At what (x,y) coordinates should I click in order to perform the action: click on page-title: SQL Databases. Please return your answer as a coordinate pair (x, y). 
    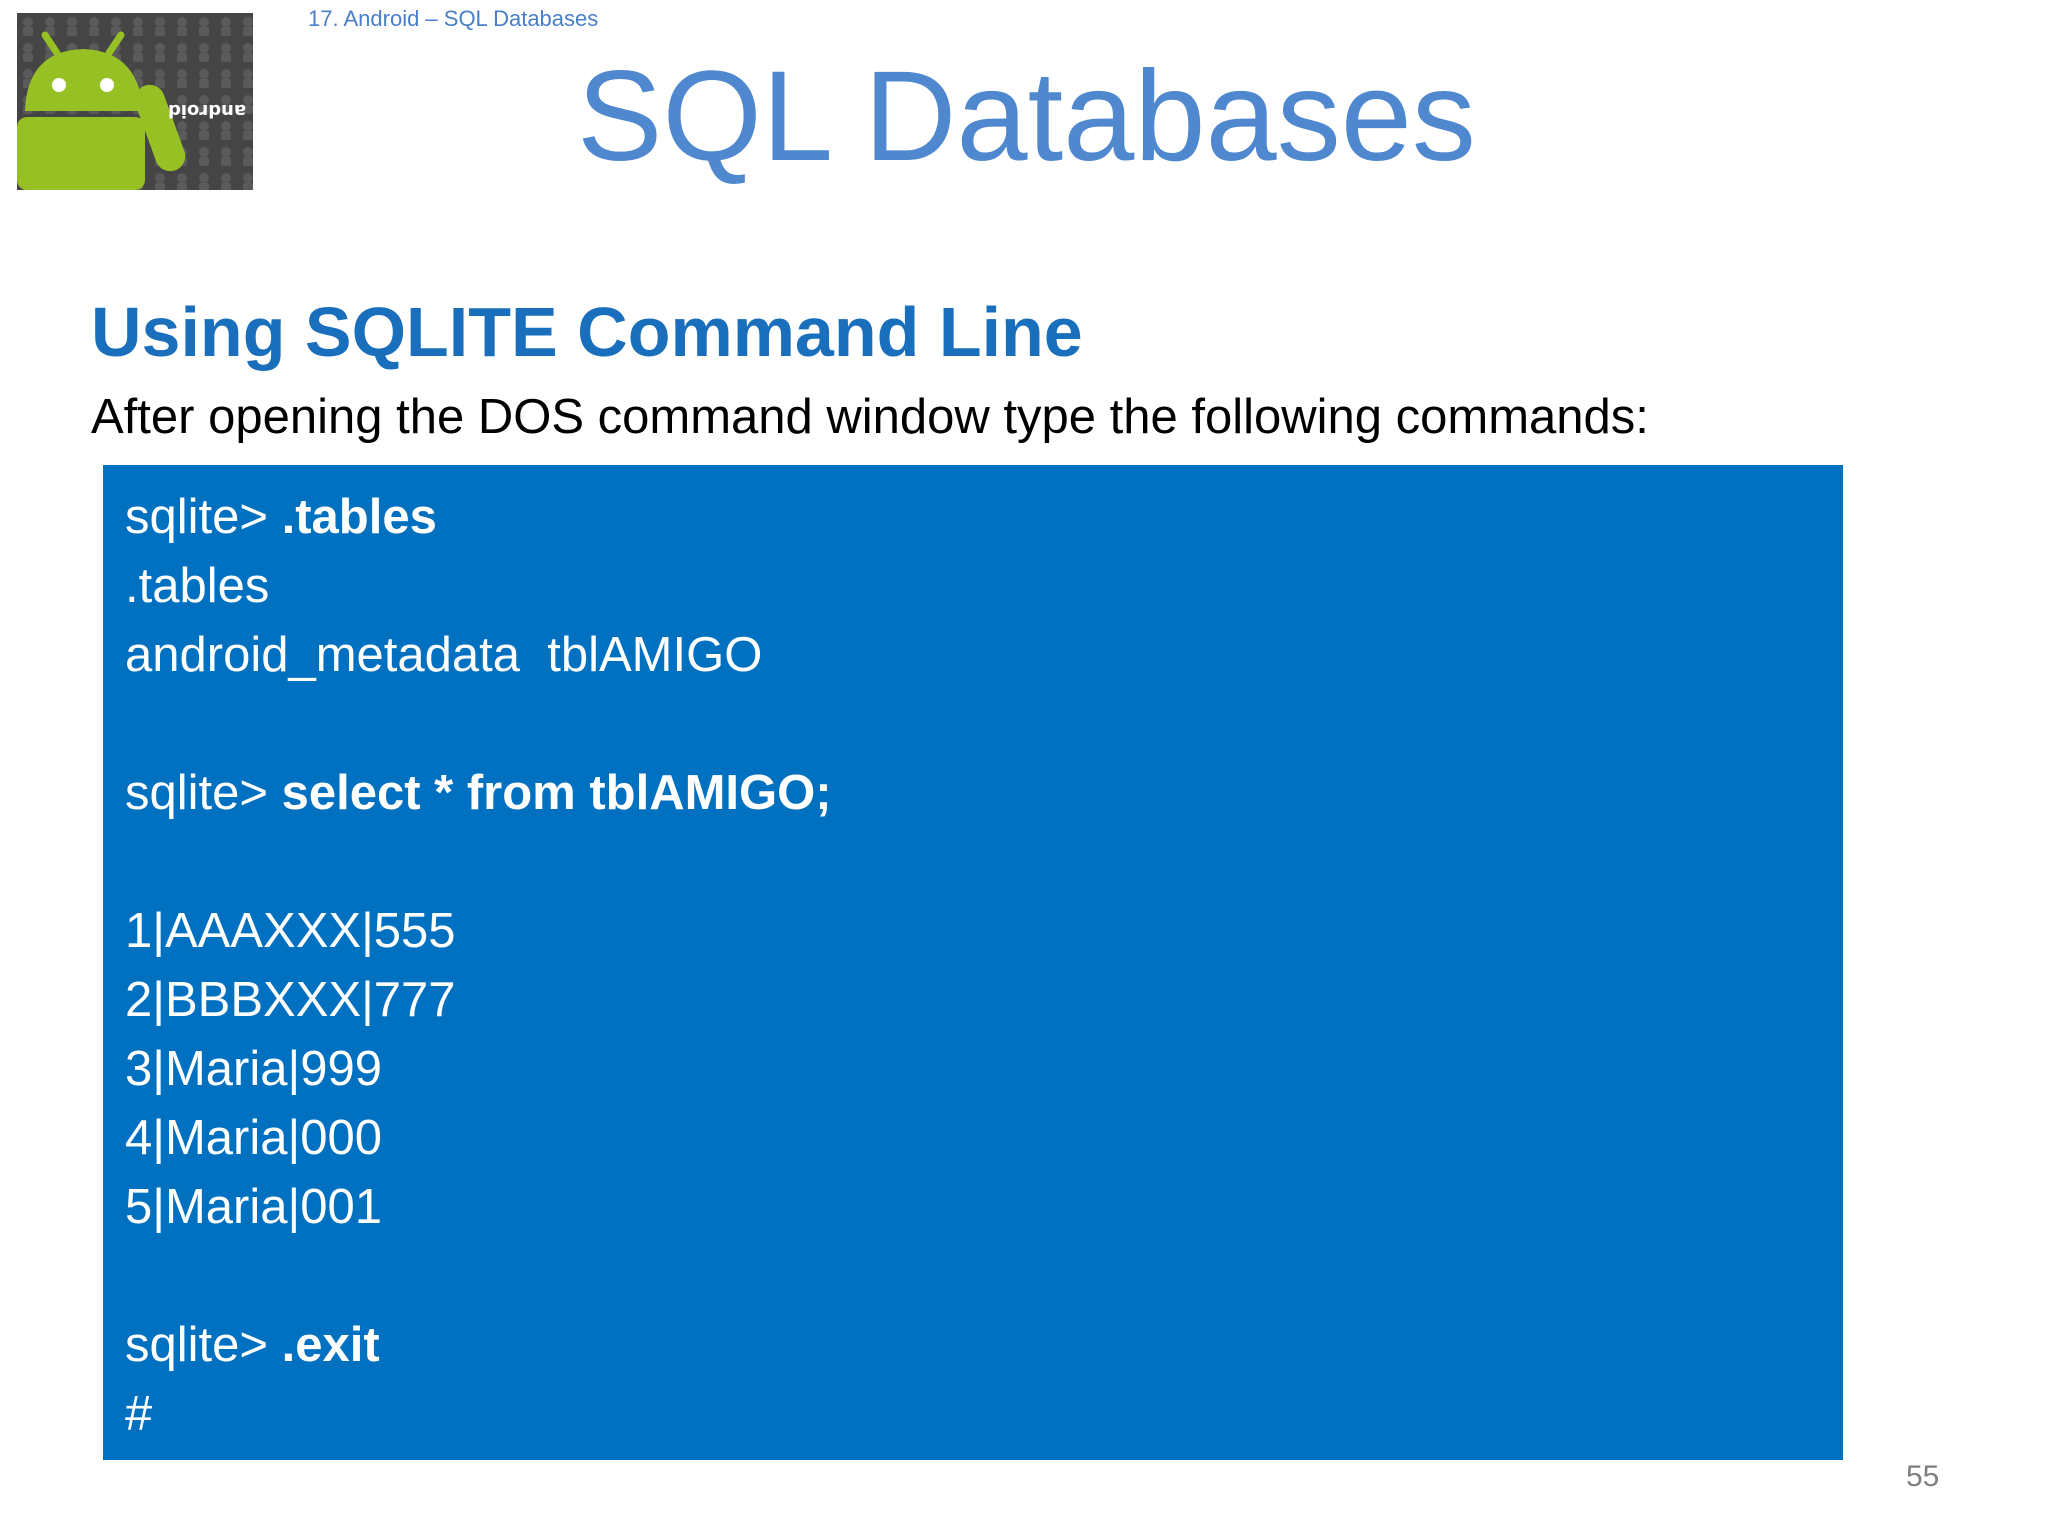
    Looking at the image, I should click on (1026, 116).